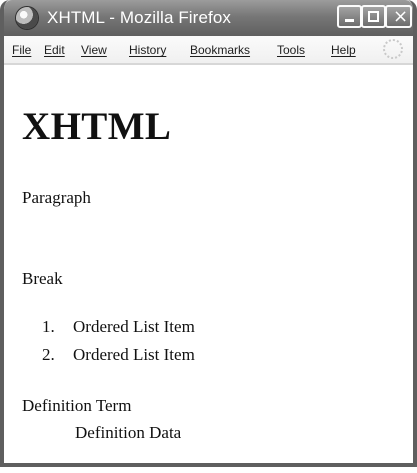 This screenshot has width=417, height=473. I want to click on ordered-list-number: 1., so click(48, 326).